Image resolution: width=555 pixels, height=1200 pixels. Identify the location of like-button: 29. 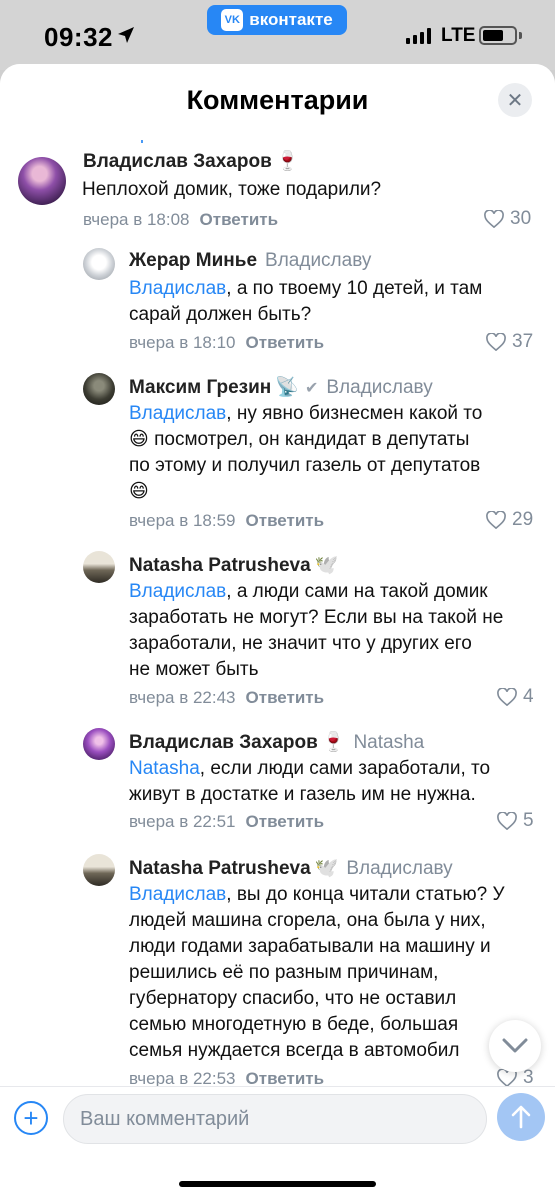
(509, 520).